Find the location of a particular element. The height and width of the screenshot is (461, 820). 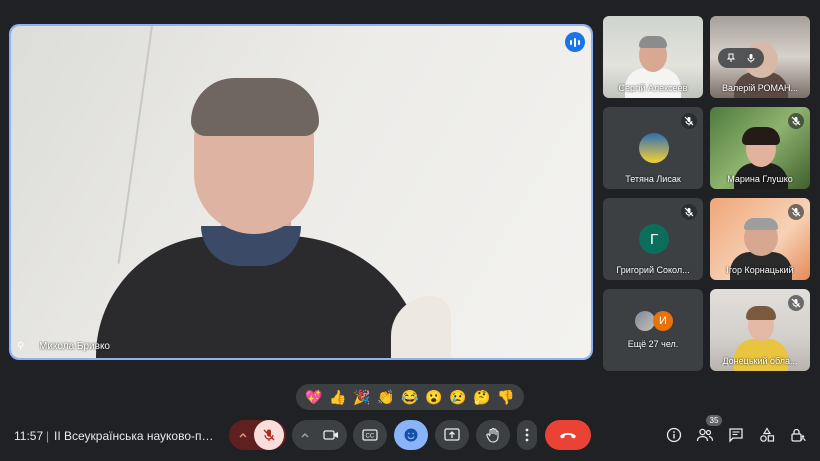

more-participants-tile: И Ещё 27 чел. is located at coordinates (653, 330).